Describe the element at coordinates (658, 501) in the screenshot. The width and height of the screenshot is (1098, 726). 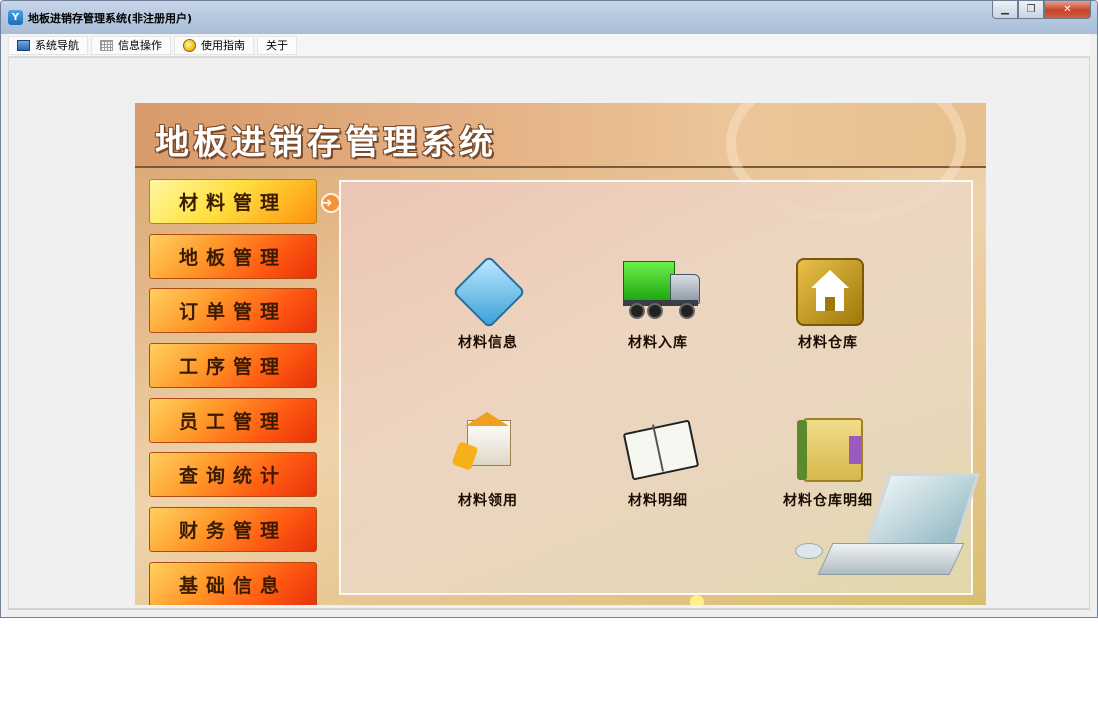
I see `tile-label: 材料明细` at that location.